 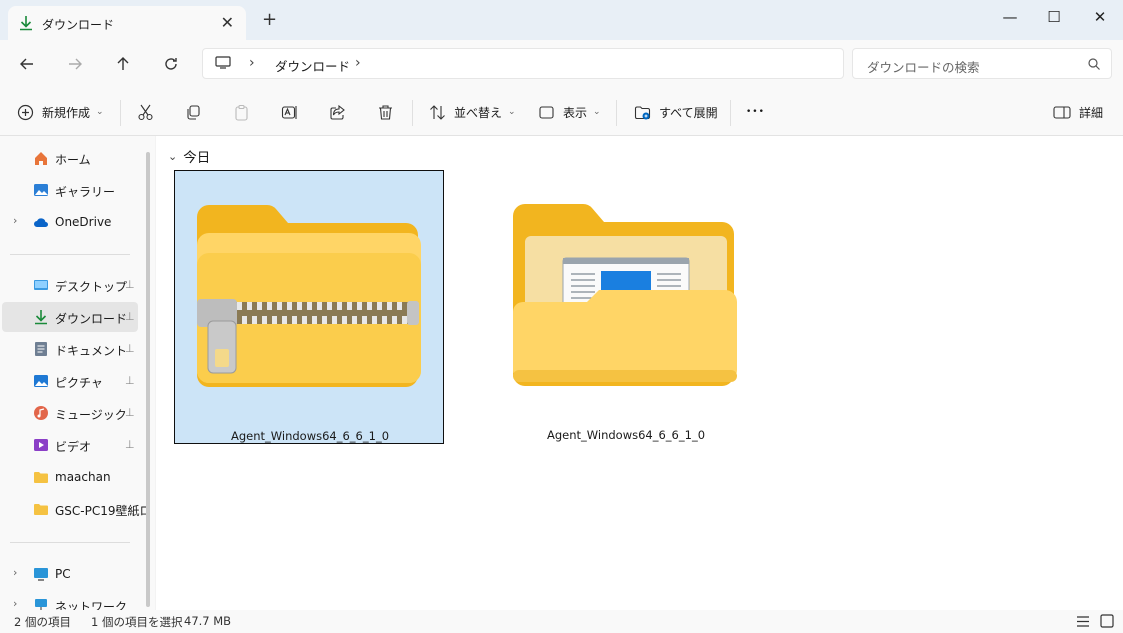 I want to click on sidebar-item-videos: ビデオ ⊥, so click(x=70, y=445).